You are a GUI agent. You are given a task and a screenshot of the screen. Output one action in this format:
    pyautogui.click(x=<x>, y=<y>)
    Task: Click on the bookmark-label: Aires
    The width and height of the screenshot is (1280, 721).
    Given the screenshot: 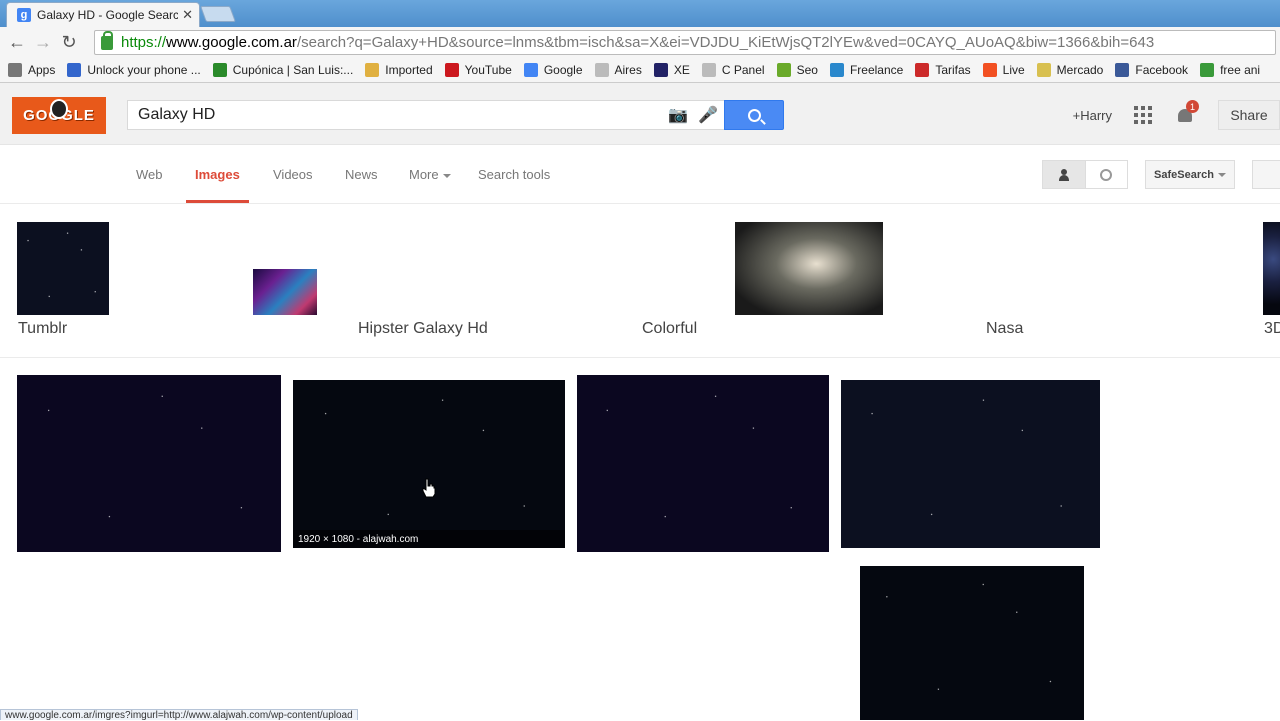 What is the action you would take?
    pyautogui.click(x=628, y=70)
    